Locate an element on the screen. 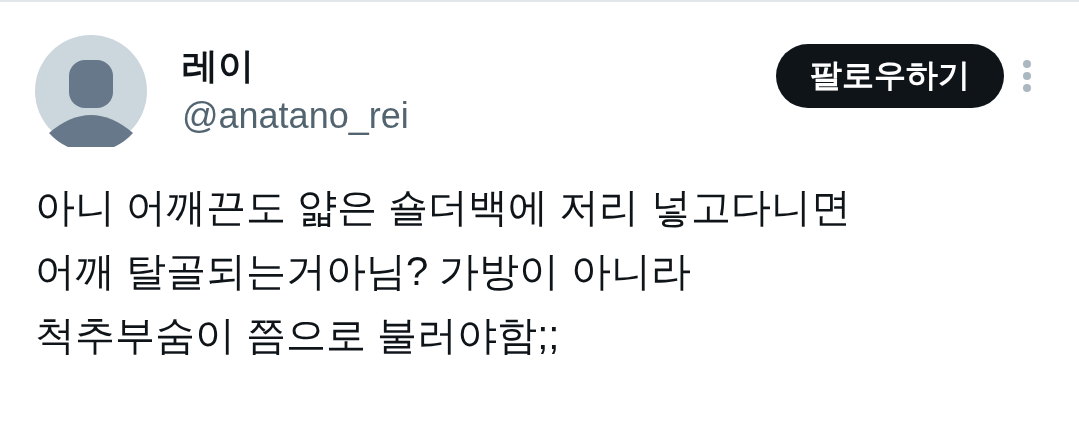 The width and height of the screenshot is (1079, 437). author-handle: @anatano_rei is located at coordinates (295, 116).